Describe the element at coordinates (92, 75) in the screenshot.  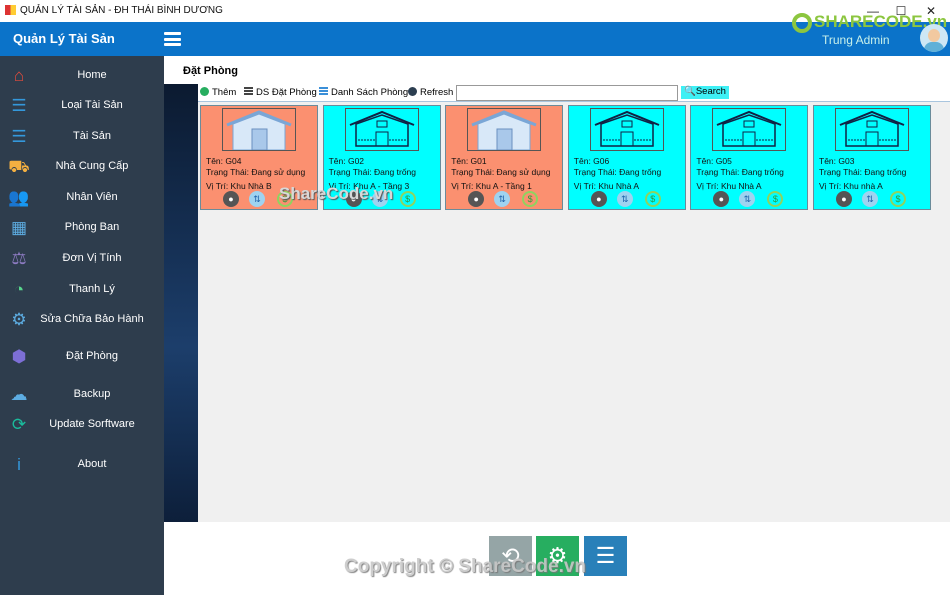
I see `sidebar-item-label: Home` at that location.